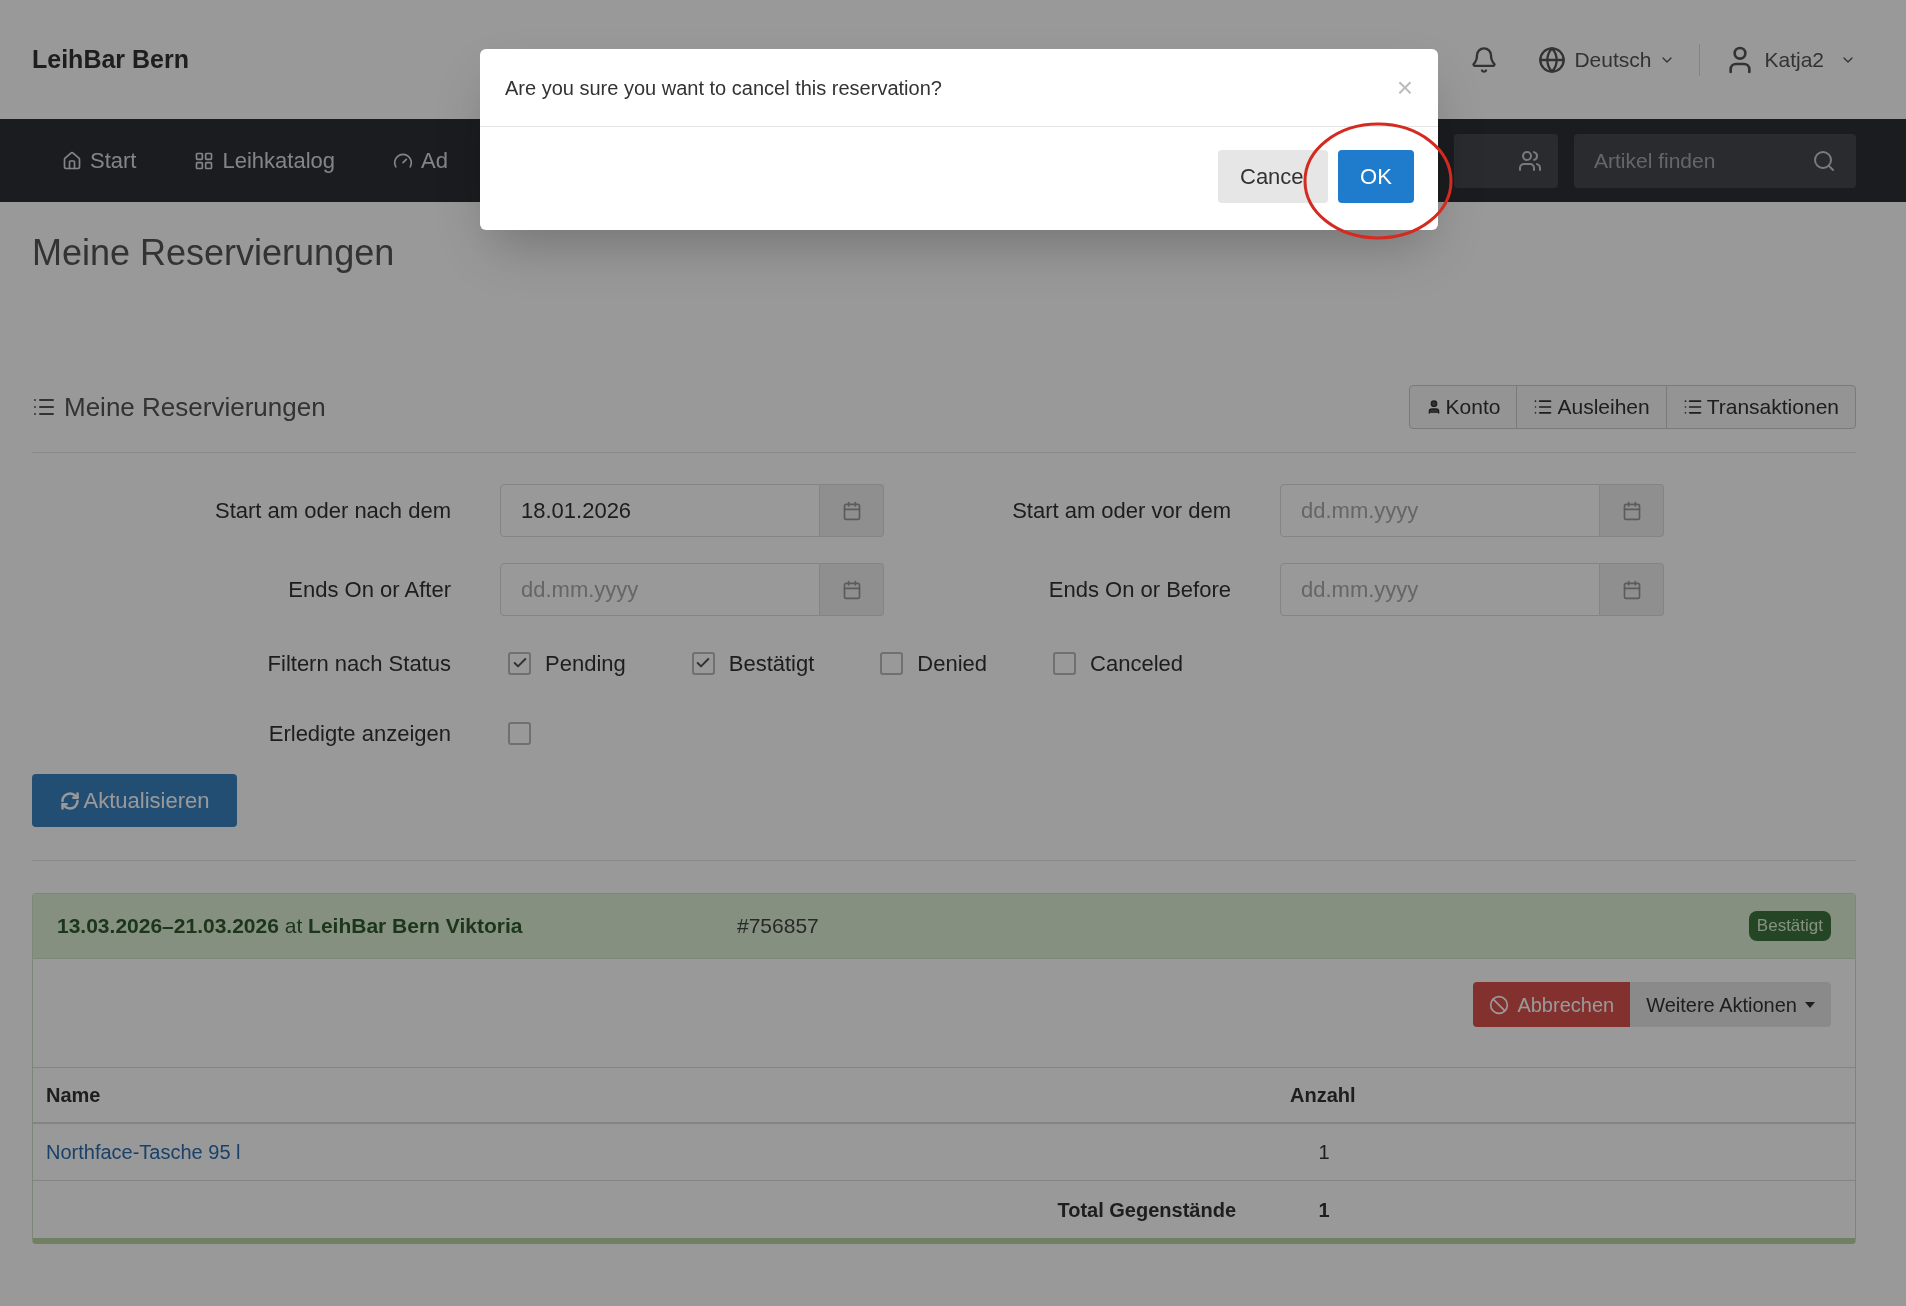 The width and height of the screenshot is (1906, 1306). I want to click on home-icon, so click(72, 160).